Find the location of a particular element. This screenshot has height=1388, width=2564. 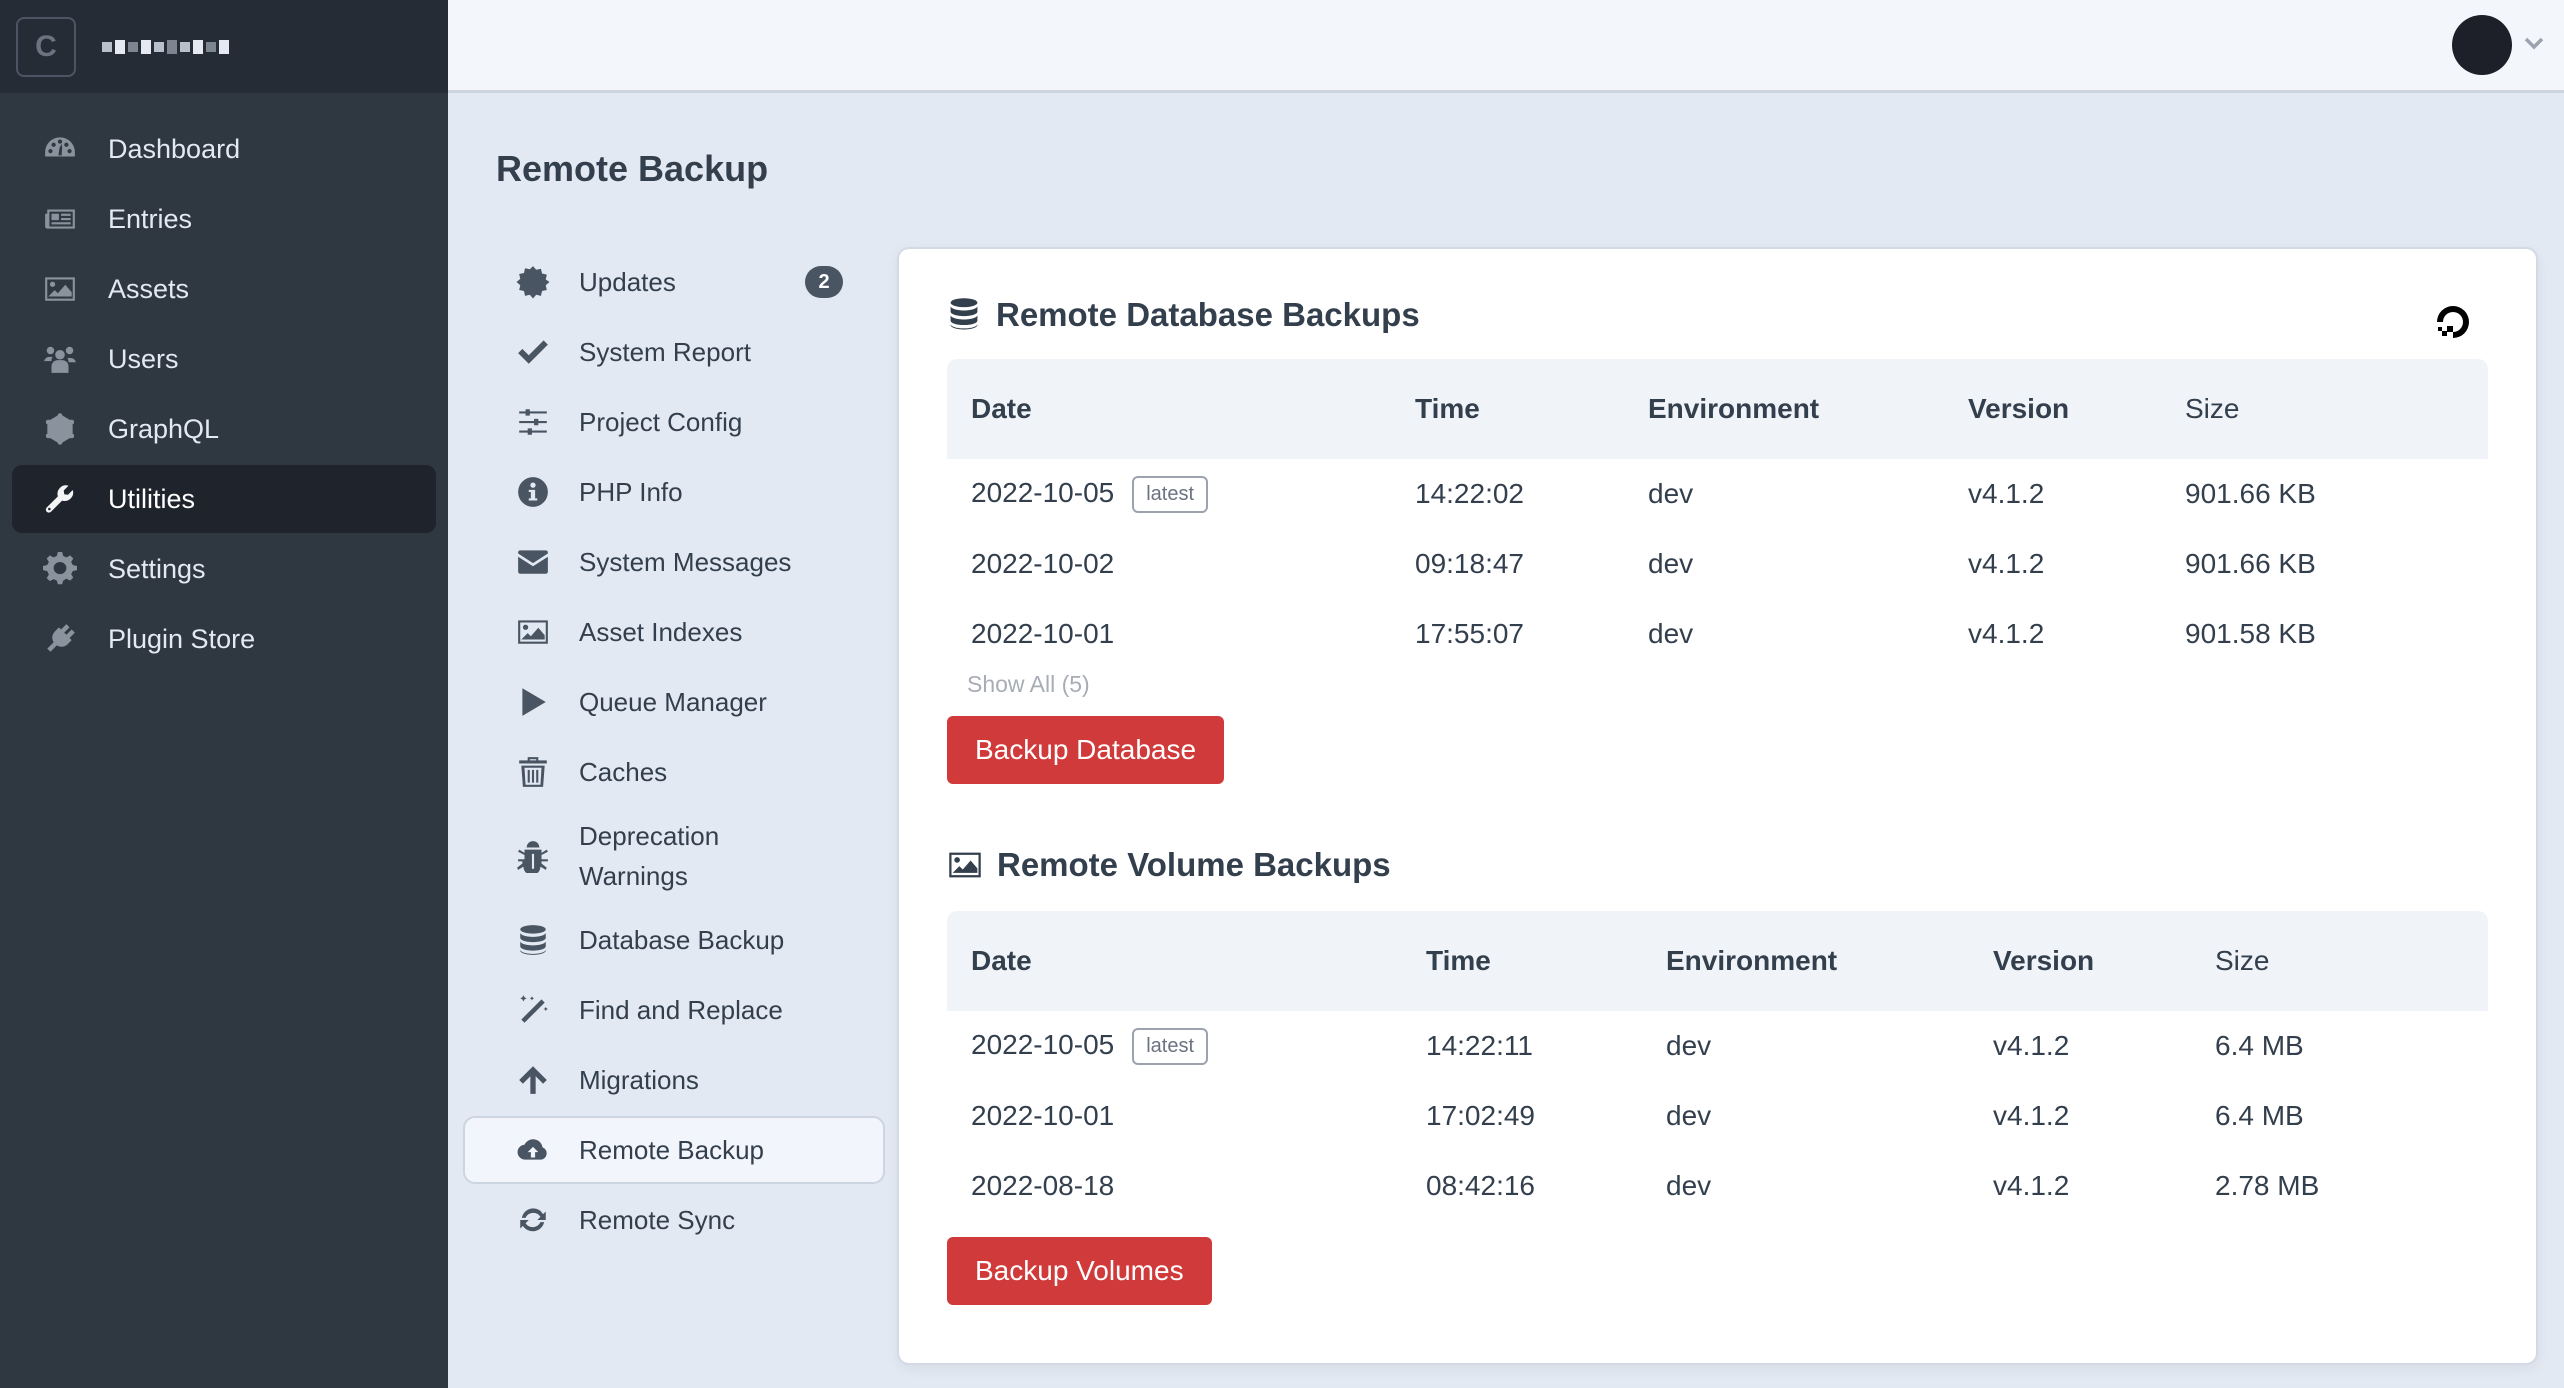

sidebar-item-label: Dashboard is located at coordinates (174, 148).